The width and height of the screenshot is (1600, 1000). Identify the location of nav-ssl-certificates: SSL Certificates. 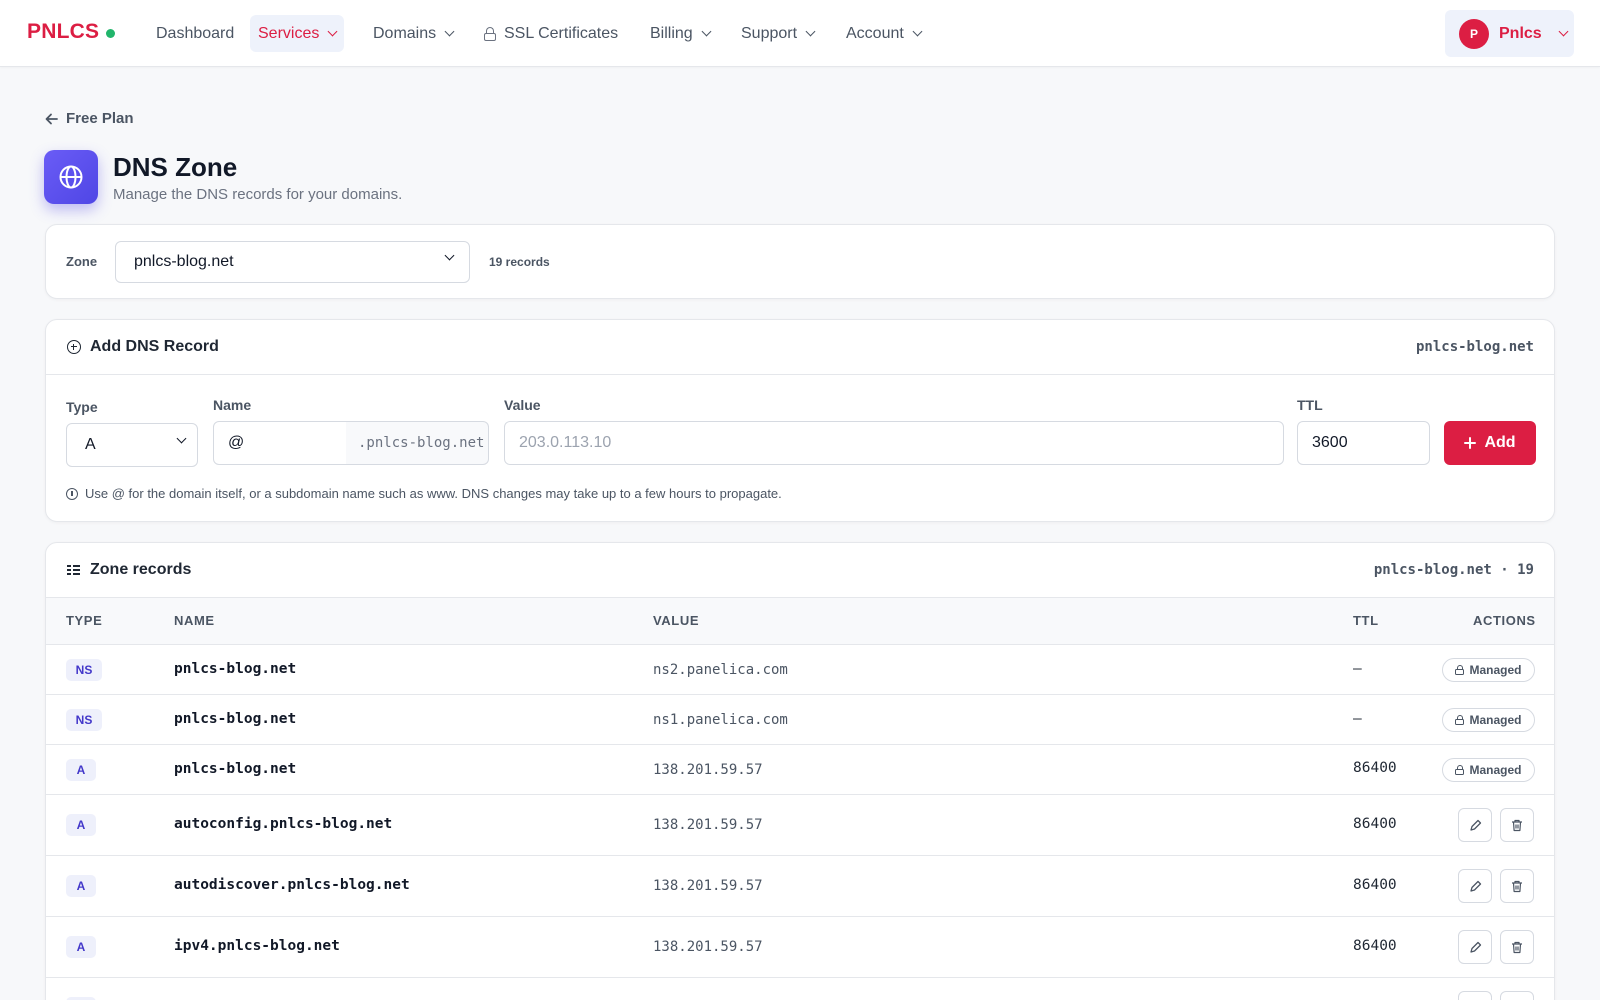
(551, 33).